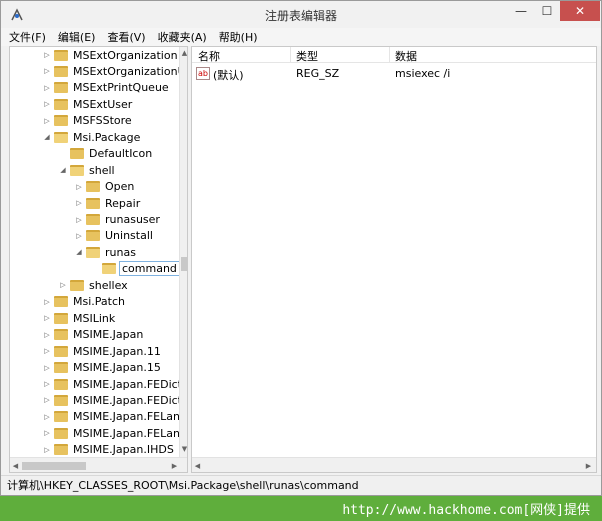  Describe the element at coordinates (238, 37) in the screenshot. I see `menu-help: 帮助(H)` at that location.